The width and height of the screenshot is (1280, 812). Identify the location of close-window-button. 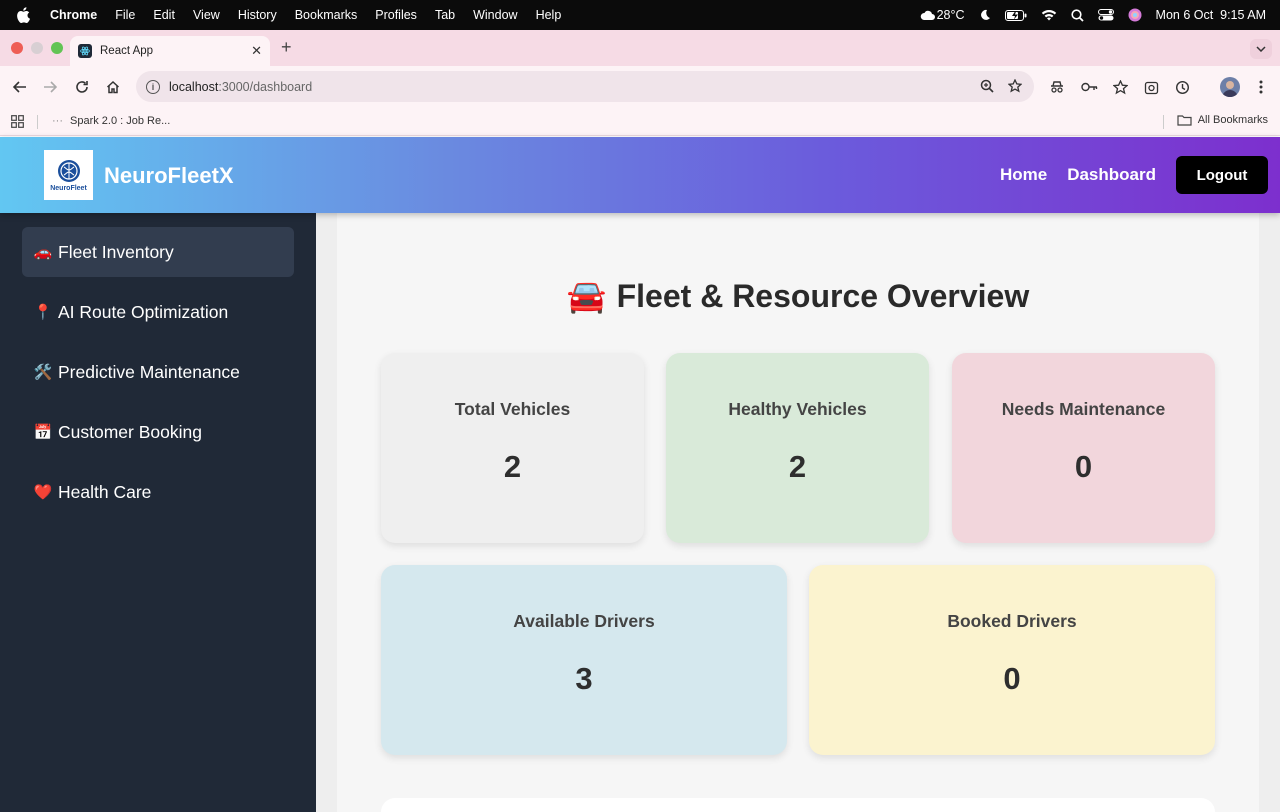
(17, 48).